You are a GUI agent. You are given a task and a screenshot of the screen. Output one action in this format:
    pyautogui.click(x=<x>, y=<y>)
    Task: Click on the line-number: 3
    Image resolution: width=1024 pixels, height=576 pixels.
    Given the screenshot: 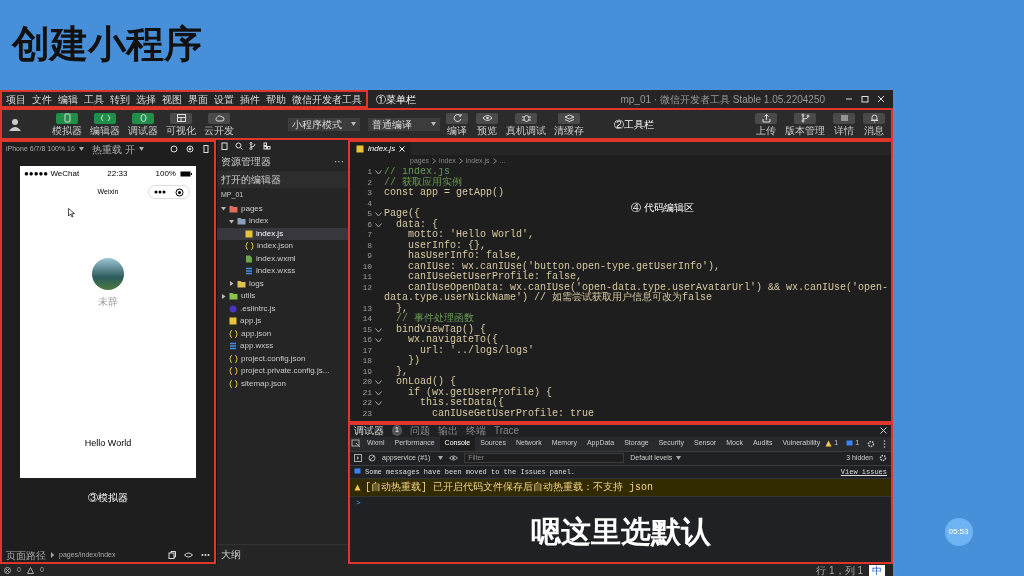 What is the action you would take?
    pyautogui.click(x=369, y=193)
    